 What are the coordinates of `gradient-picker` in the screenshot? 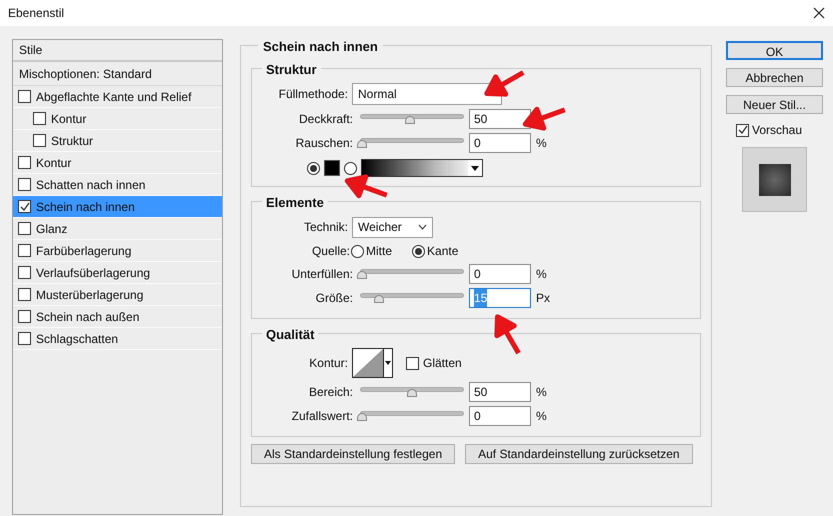 It's located at (422, 168).